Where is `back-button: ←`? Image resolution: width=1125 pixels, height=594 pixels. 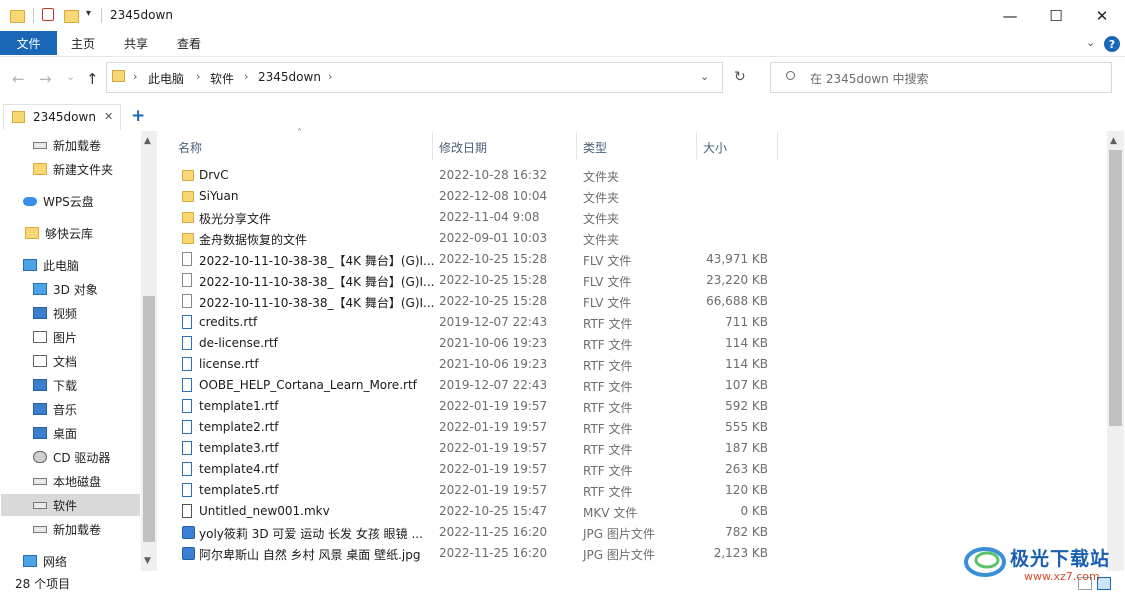
back-button: ← is located at coordinates (18, 79).